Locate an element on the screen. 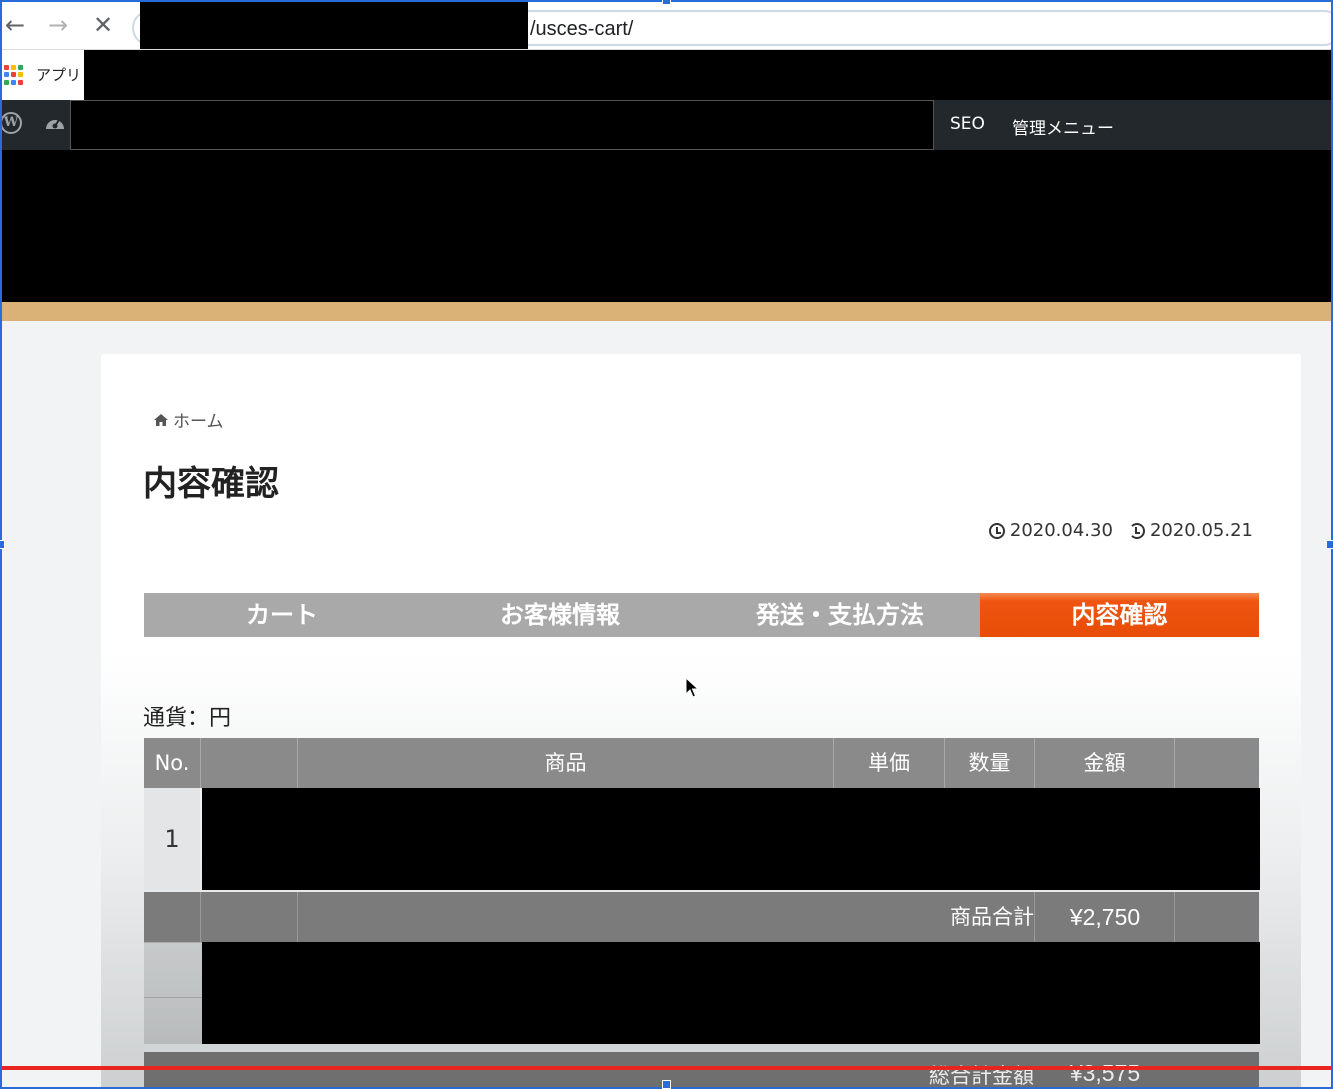 This screenshot has height=1089, width=1333. modified-date: 2020.05.21 is located at coordinates (1190, 530).